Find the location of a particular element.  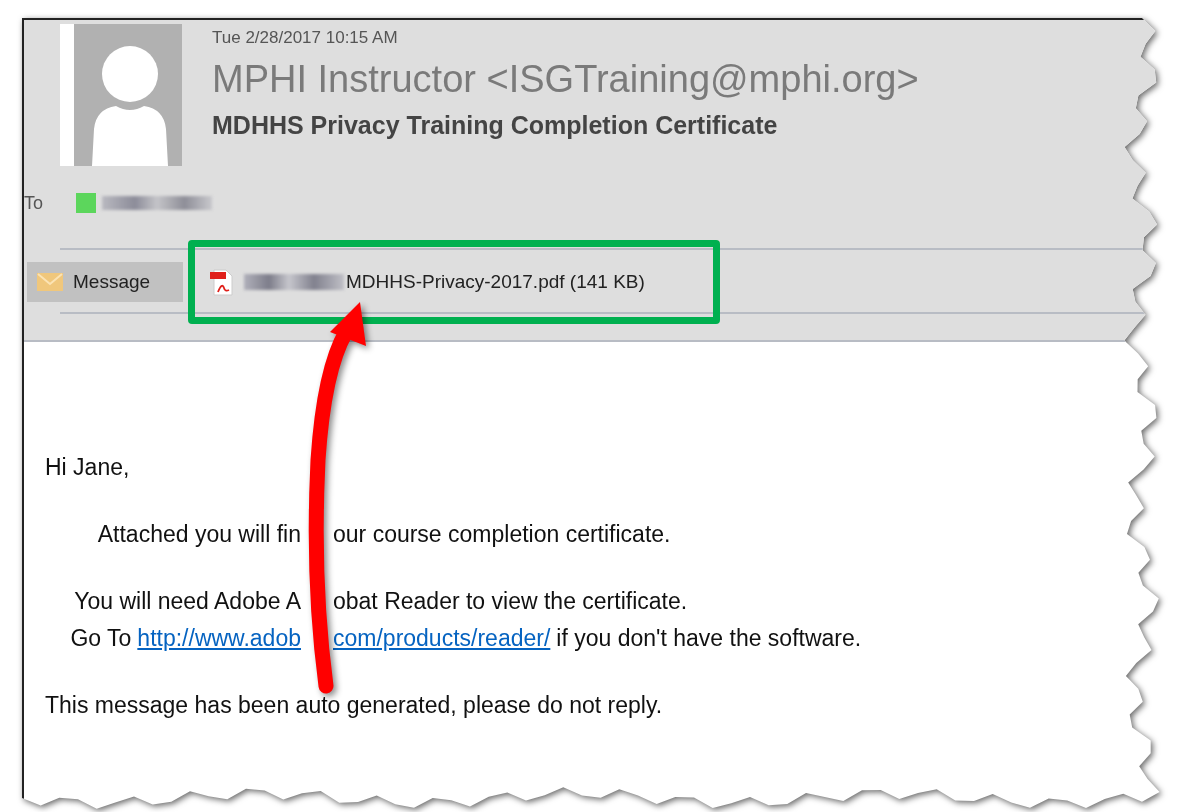

email-subject: MDHHS Privacy Training Completion Certificate is located at coordinates (495, 125).